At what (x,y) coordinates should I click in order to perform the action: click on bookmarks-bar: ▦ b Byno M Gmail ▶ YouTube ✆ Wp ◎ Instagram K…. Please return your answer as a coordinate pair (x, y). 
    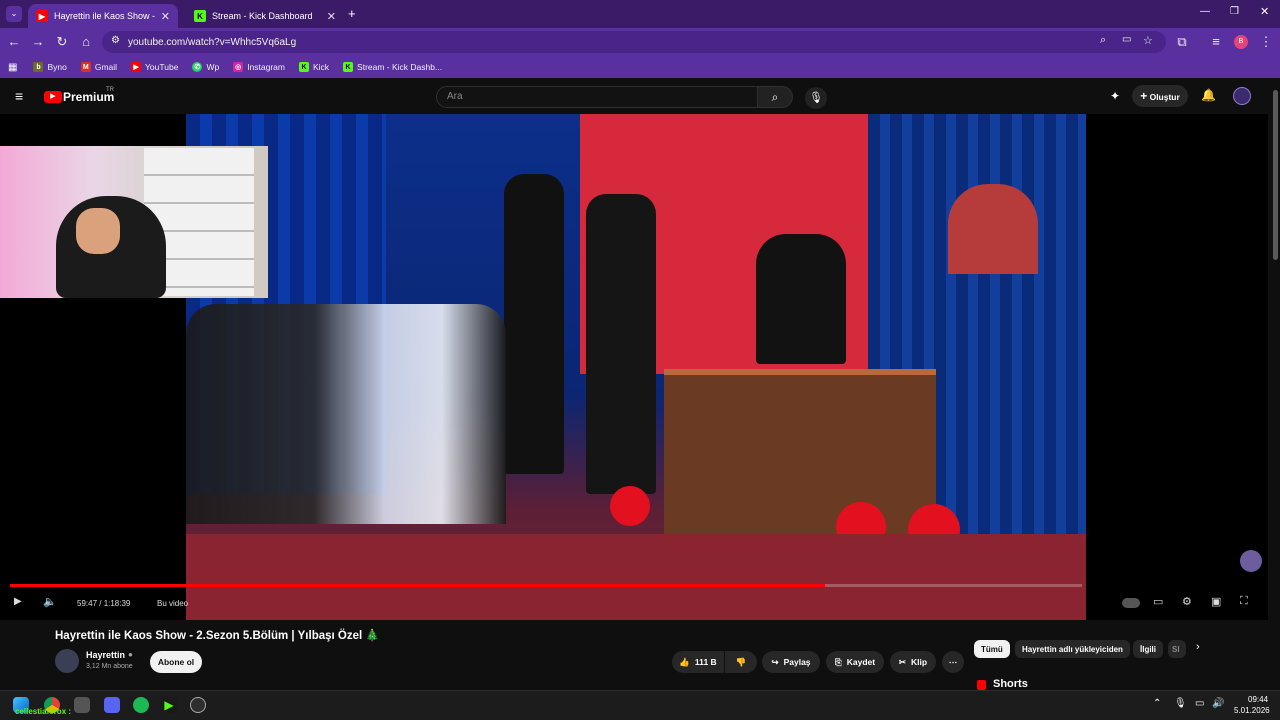
    Looking at the image, I should click on (640, 67).